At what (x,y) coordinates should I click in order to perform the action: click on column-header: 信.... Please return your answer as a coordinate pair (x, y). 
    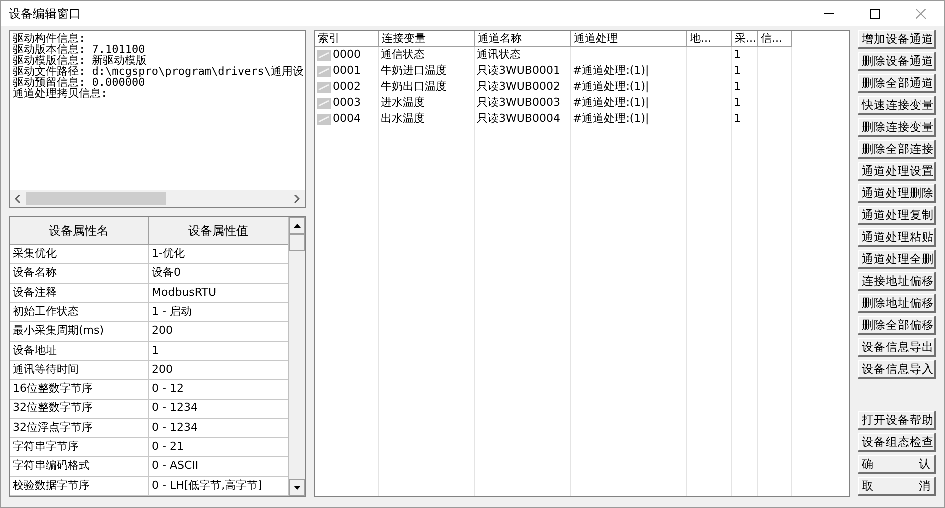
    Looking at the image, I should click on (775, 39).